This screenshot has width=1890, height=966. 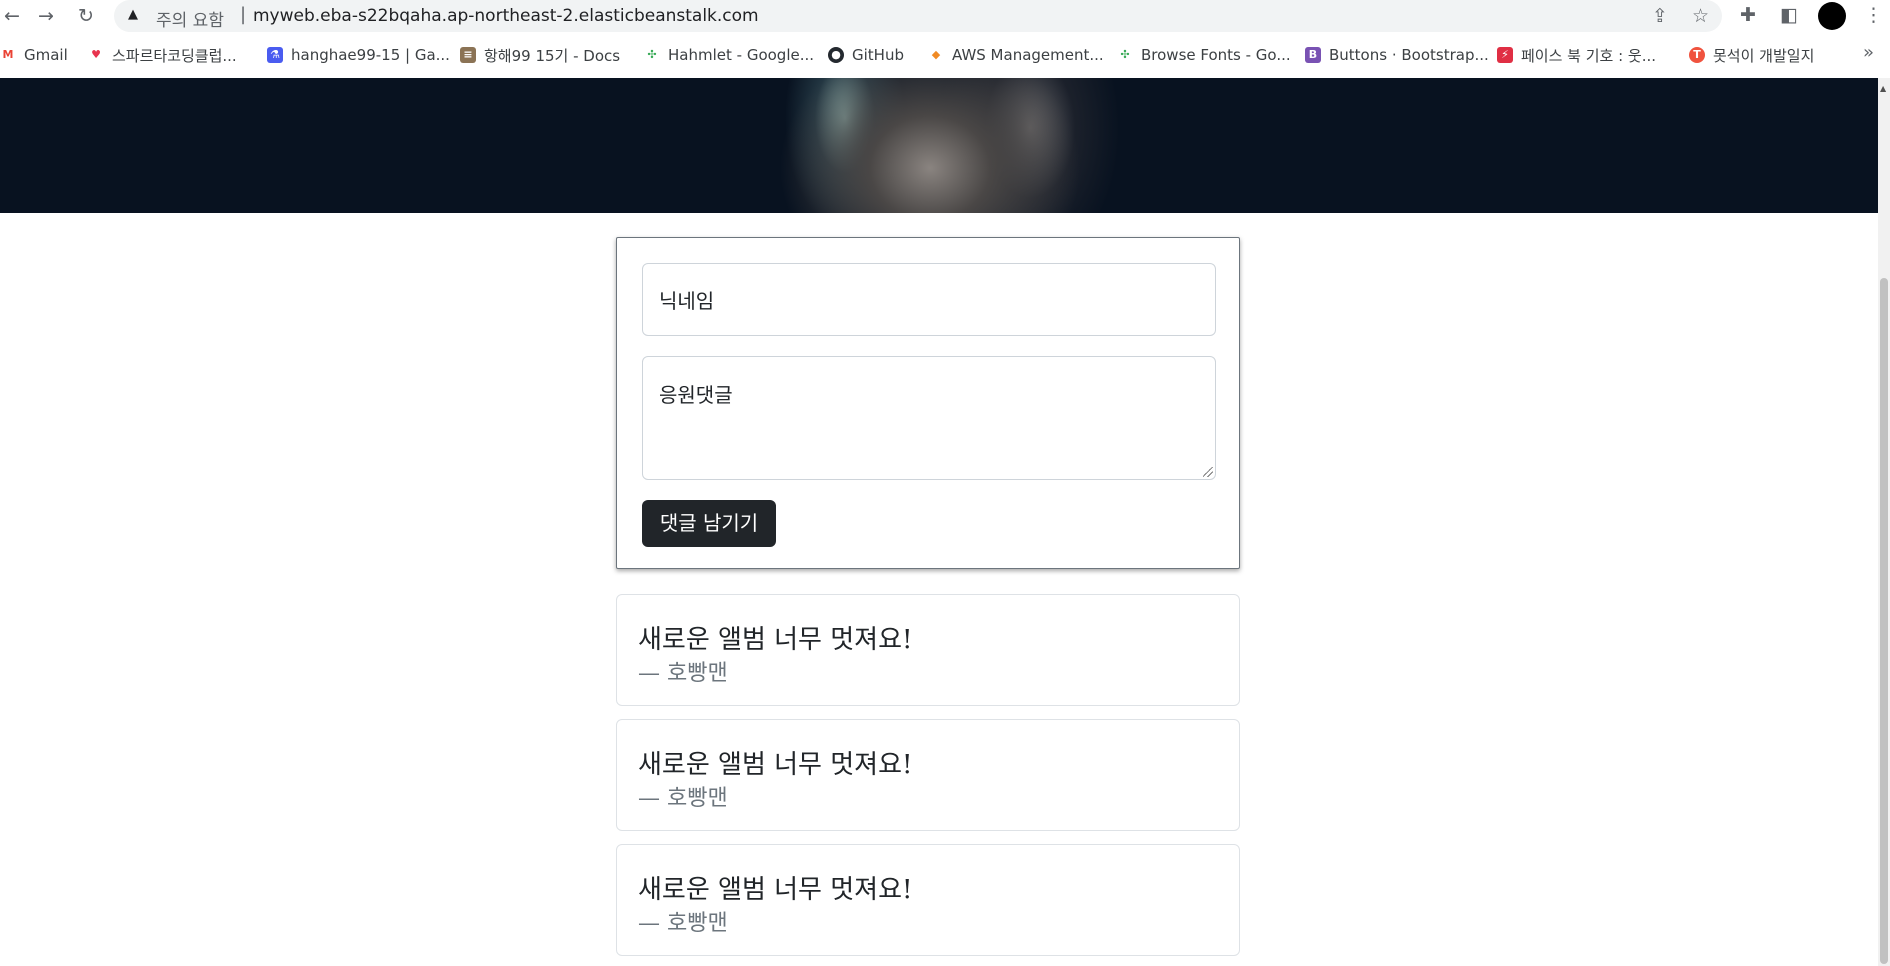 I want to click on bookmark-github: ● GitHub, so click(x=866, y=55).